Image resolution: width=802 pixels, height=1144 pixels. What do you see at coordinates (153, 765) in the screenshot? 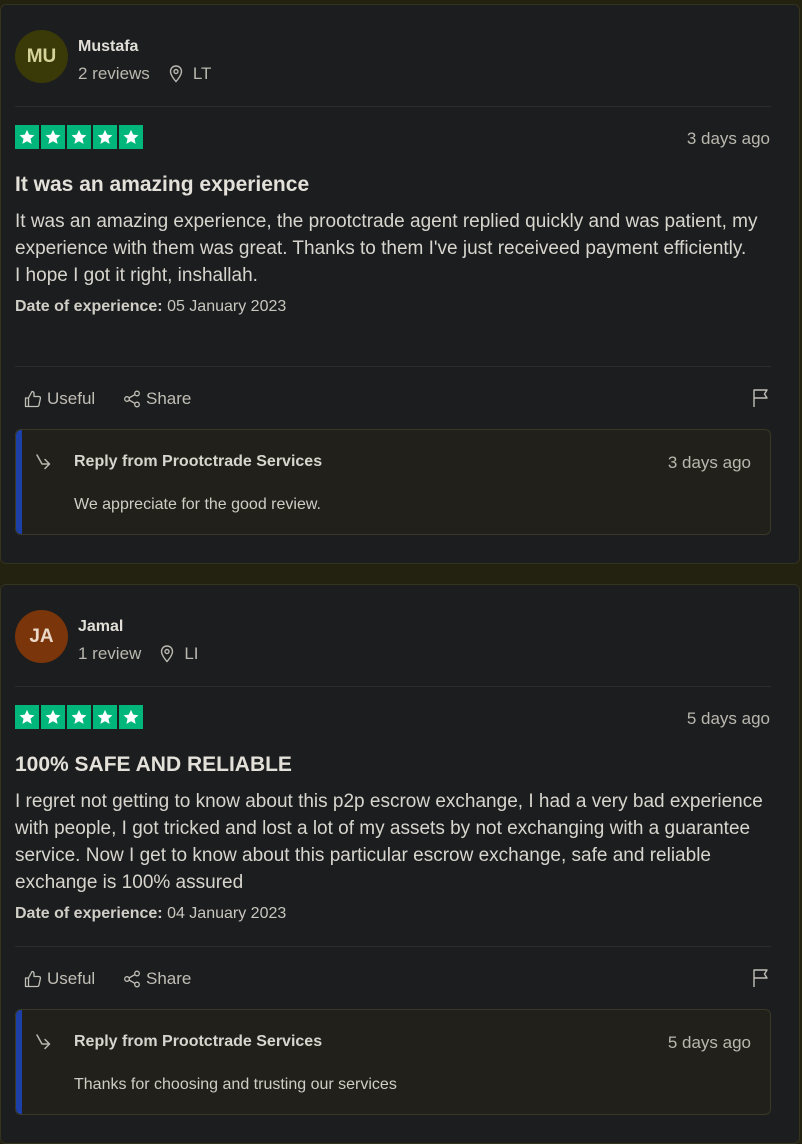
I see `review-title: 100% SAFE AND RELIABLE` at bounding box center [153, 765].